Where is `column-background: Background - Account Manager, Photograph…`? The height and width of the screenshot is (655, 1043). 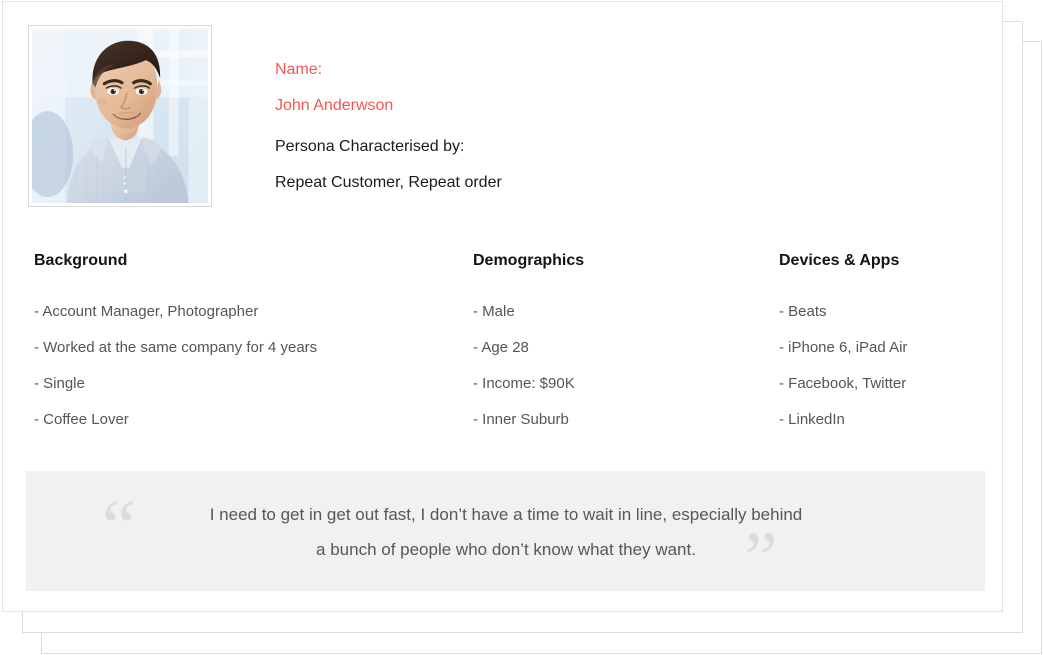
column-background: Background - Account Manager, Photograph… is located at coordinates (244, 344).